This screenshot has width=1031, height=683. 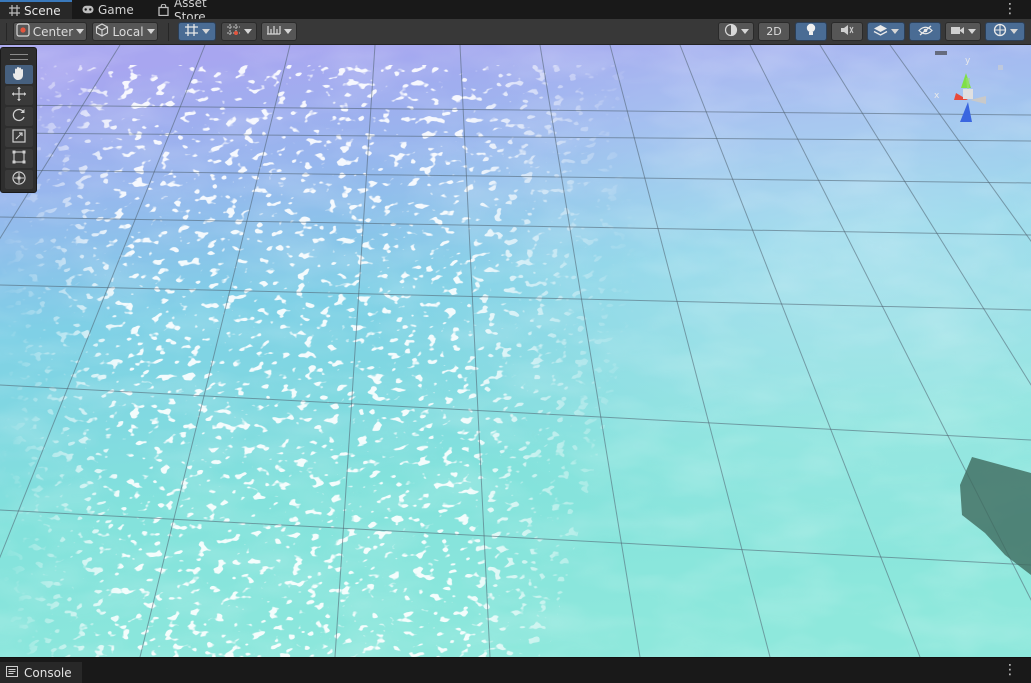 I want to click on camera-settings-dropdown, so click(x=963, y=31).